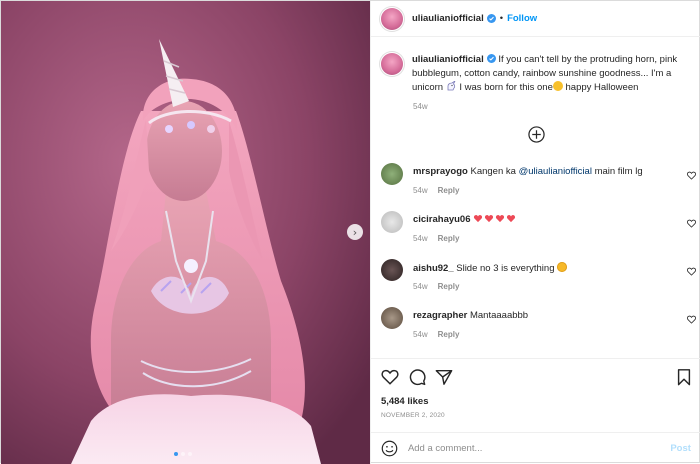 This screenshot has width=700, height=464. I want to click on comment-item: cicirahayu06 54w Reply, so click(538, 231).